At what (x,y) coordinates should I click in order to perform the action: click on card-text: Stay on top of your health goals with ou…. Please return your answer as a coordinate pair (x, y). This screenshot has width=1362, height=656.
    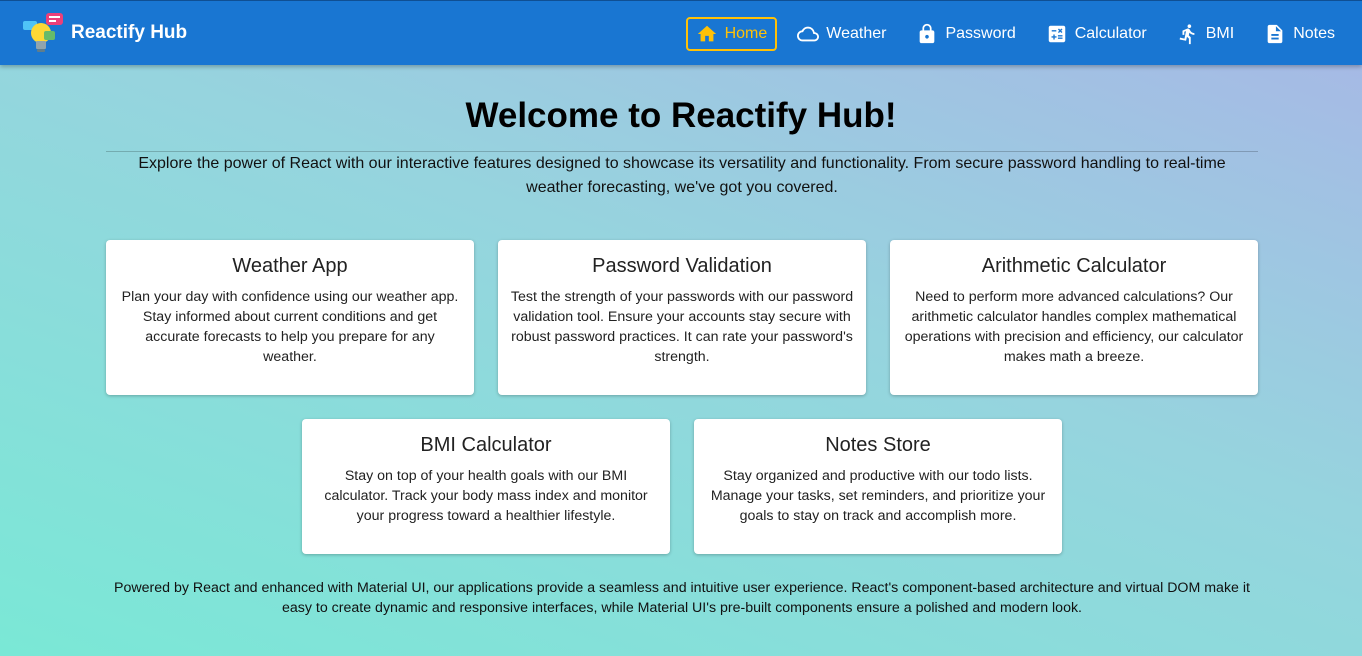
    Looking at the image, I should click on (486, 496).